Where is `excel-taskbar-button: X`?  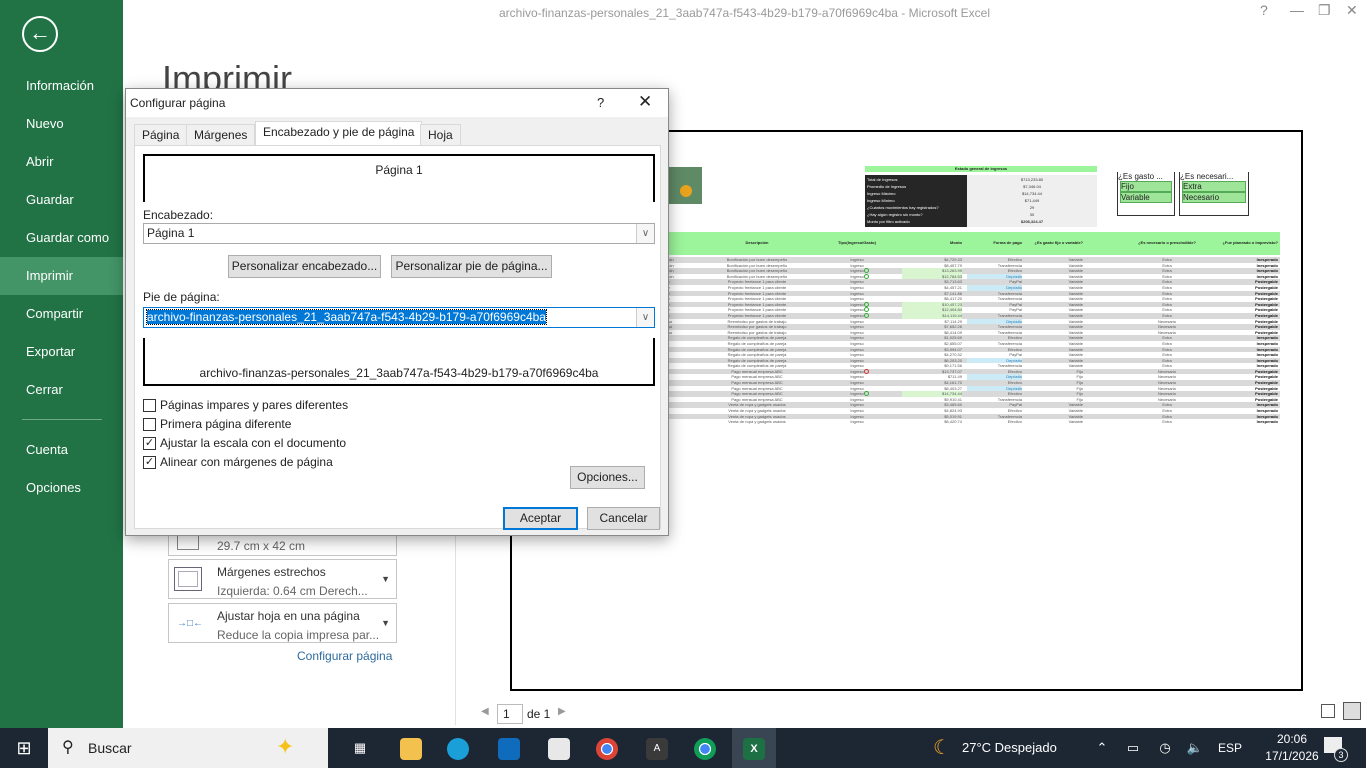 excel-taskbar-button: X is located at coordinates (754, 748).